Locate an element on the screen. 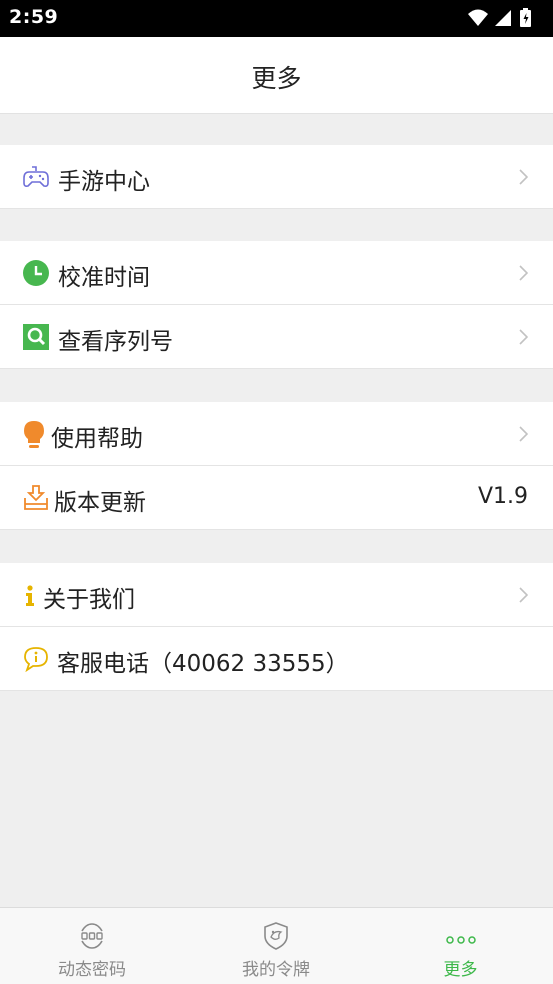 This screenshot has height=984, width=553. menu-item-service-phone: 客服电话（40062 33555） is located at coordinates (276, 659).